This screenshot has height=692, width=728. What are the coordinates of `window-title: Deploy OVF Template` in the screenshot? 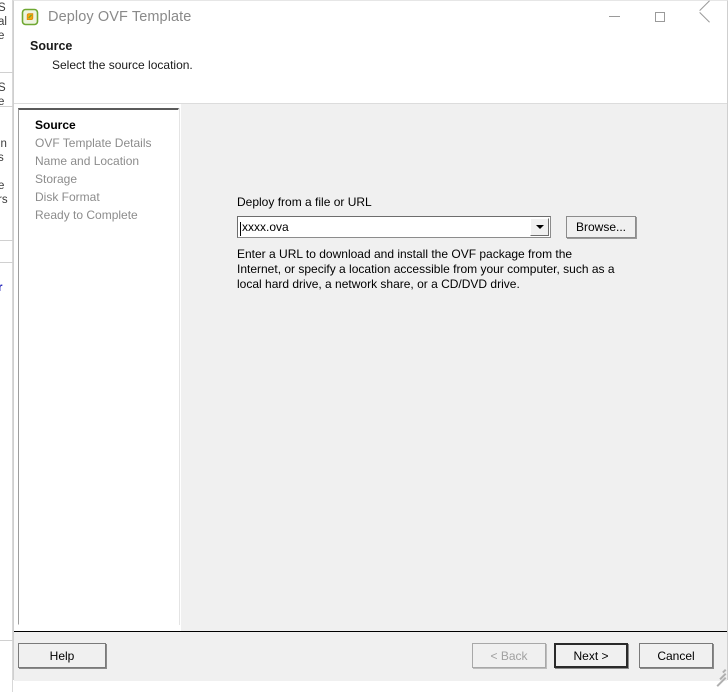 It's located at (120, 16).